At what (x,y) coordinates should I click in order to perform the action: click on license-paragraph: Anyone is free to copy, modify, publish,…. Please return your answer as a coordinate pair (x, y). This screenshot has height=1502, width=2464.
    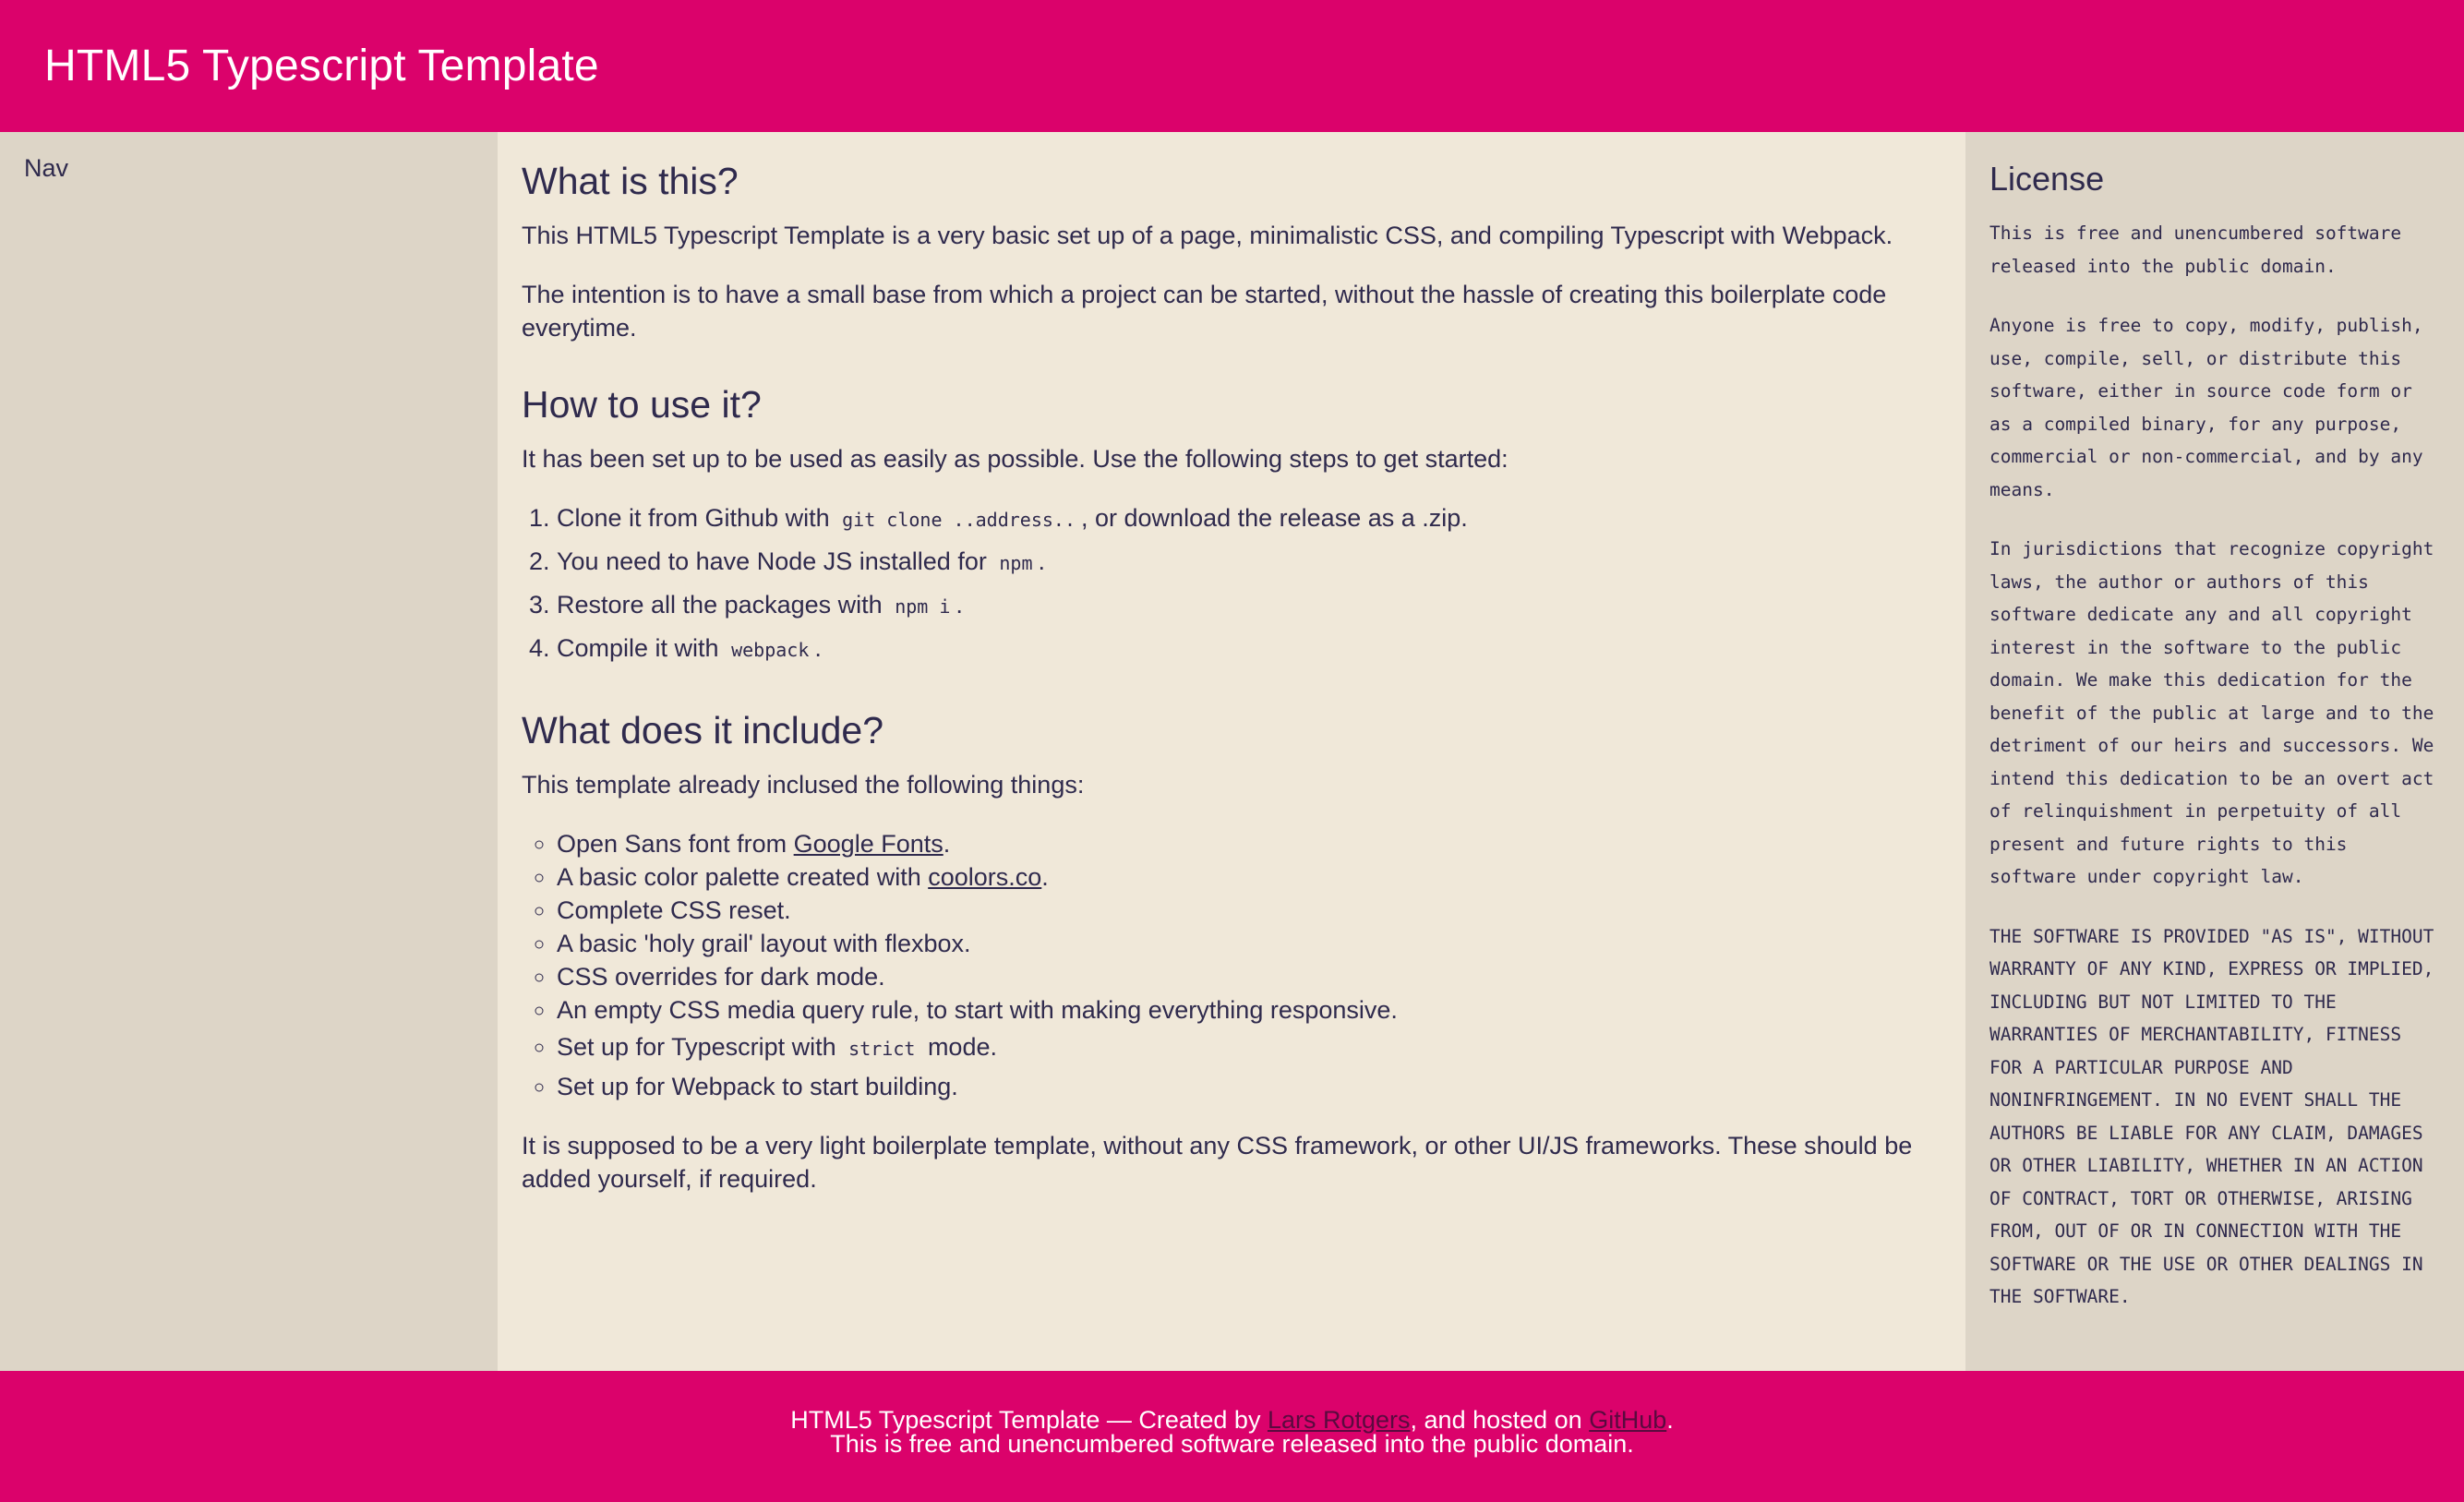
    Looking at the image, I should click on (2206, 407).